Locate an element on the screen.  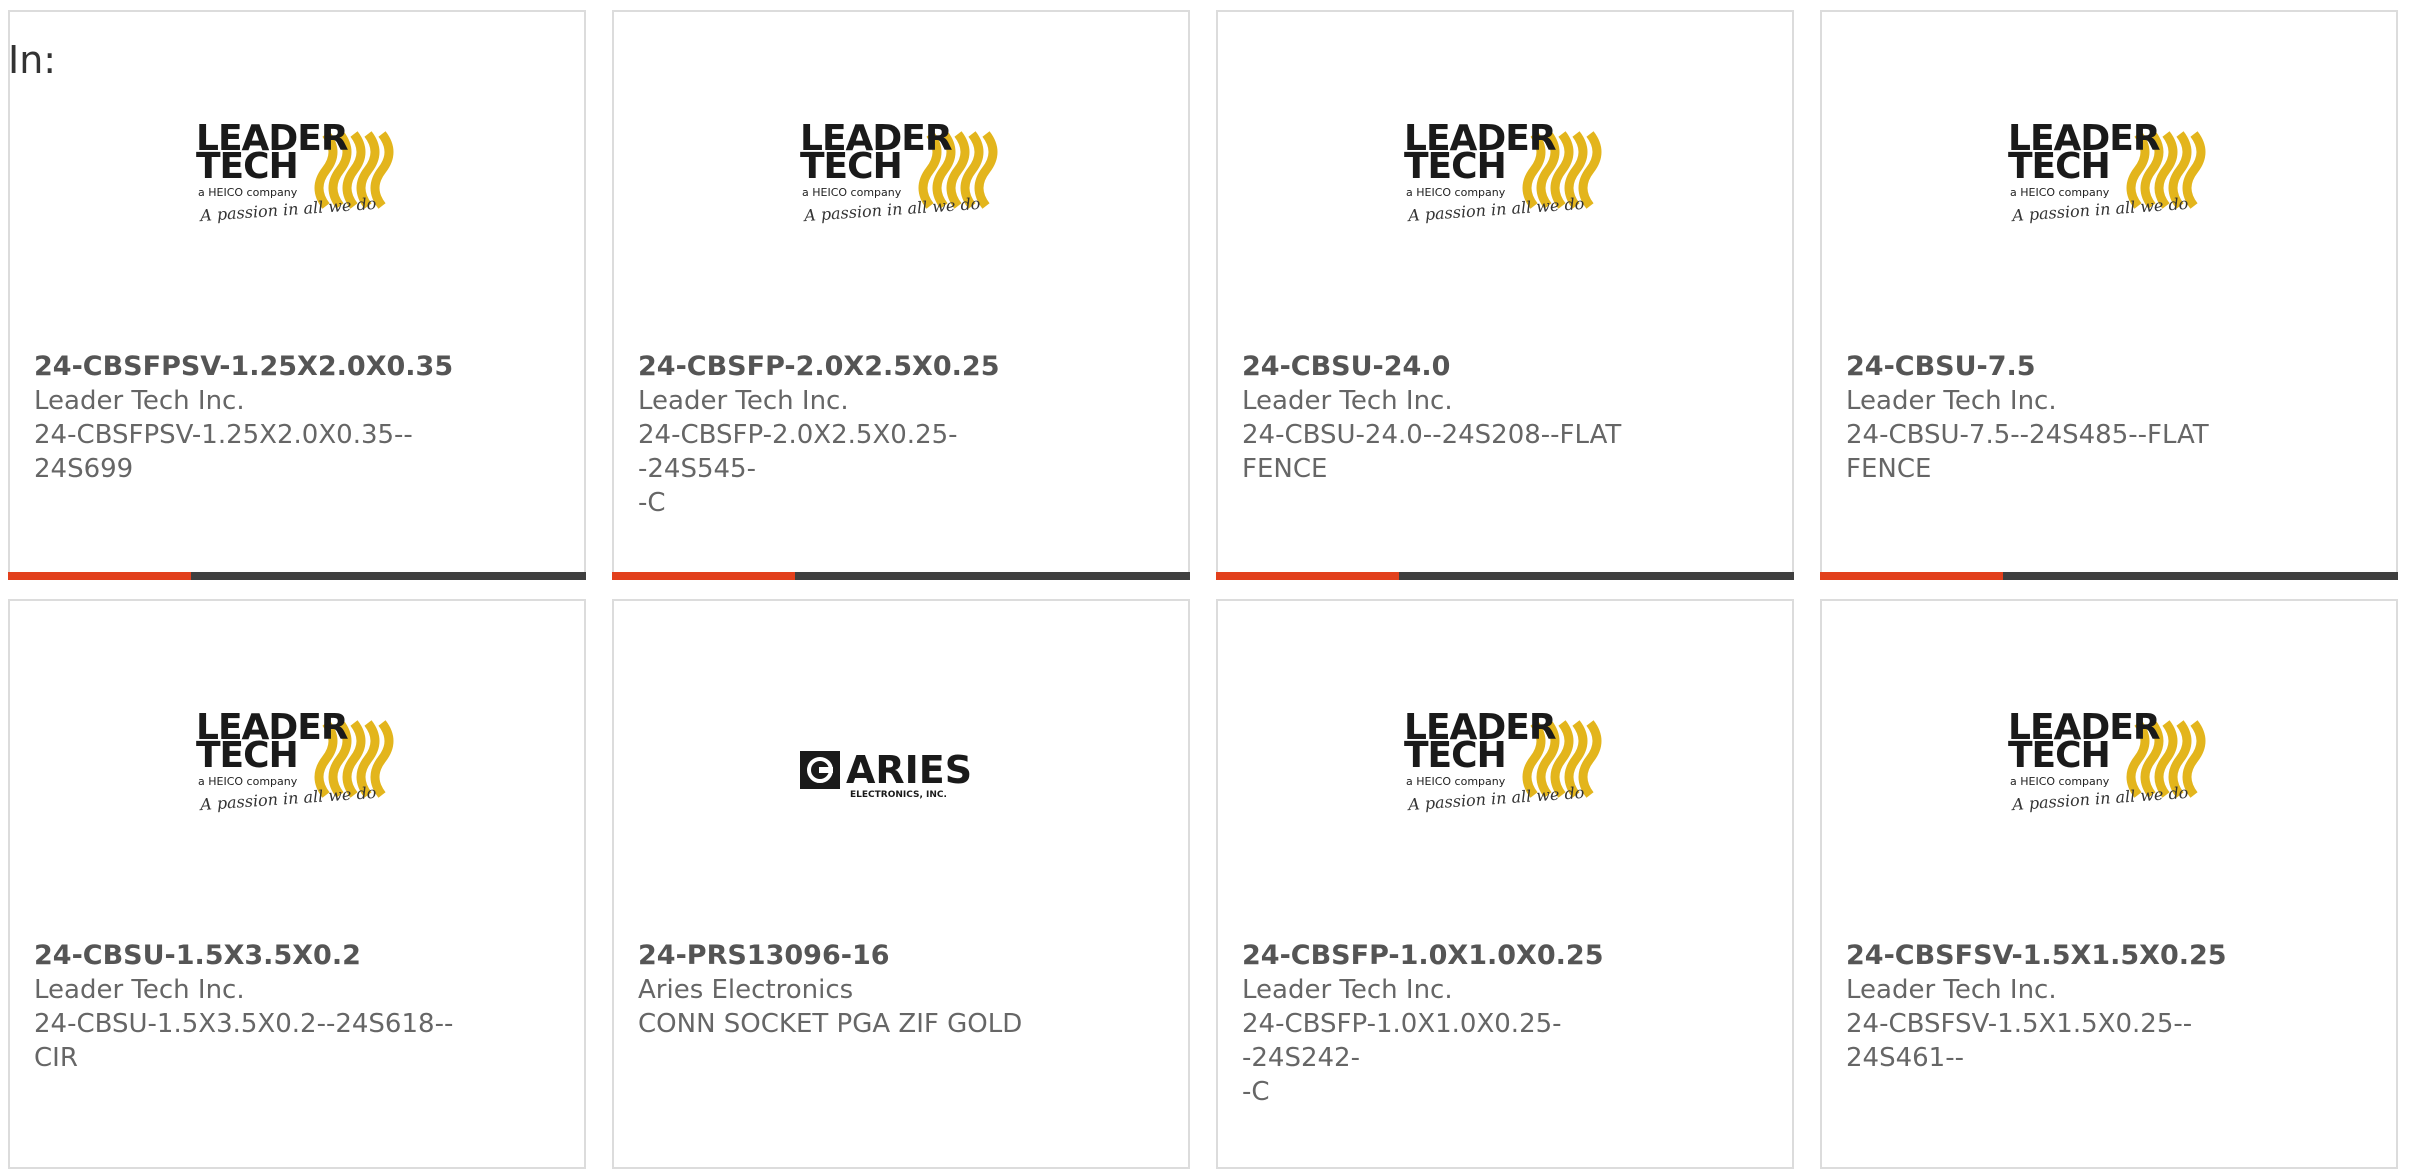
manufacturer: Aries Electronics is located at coordinates (746, 990).